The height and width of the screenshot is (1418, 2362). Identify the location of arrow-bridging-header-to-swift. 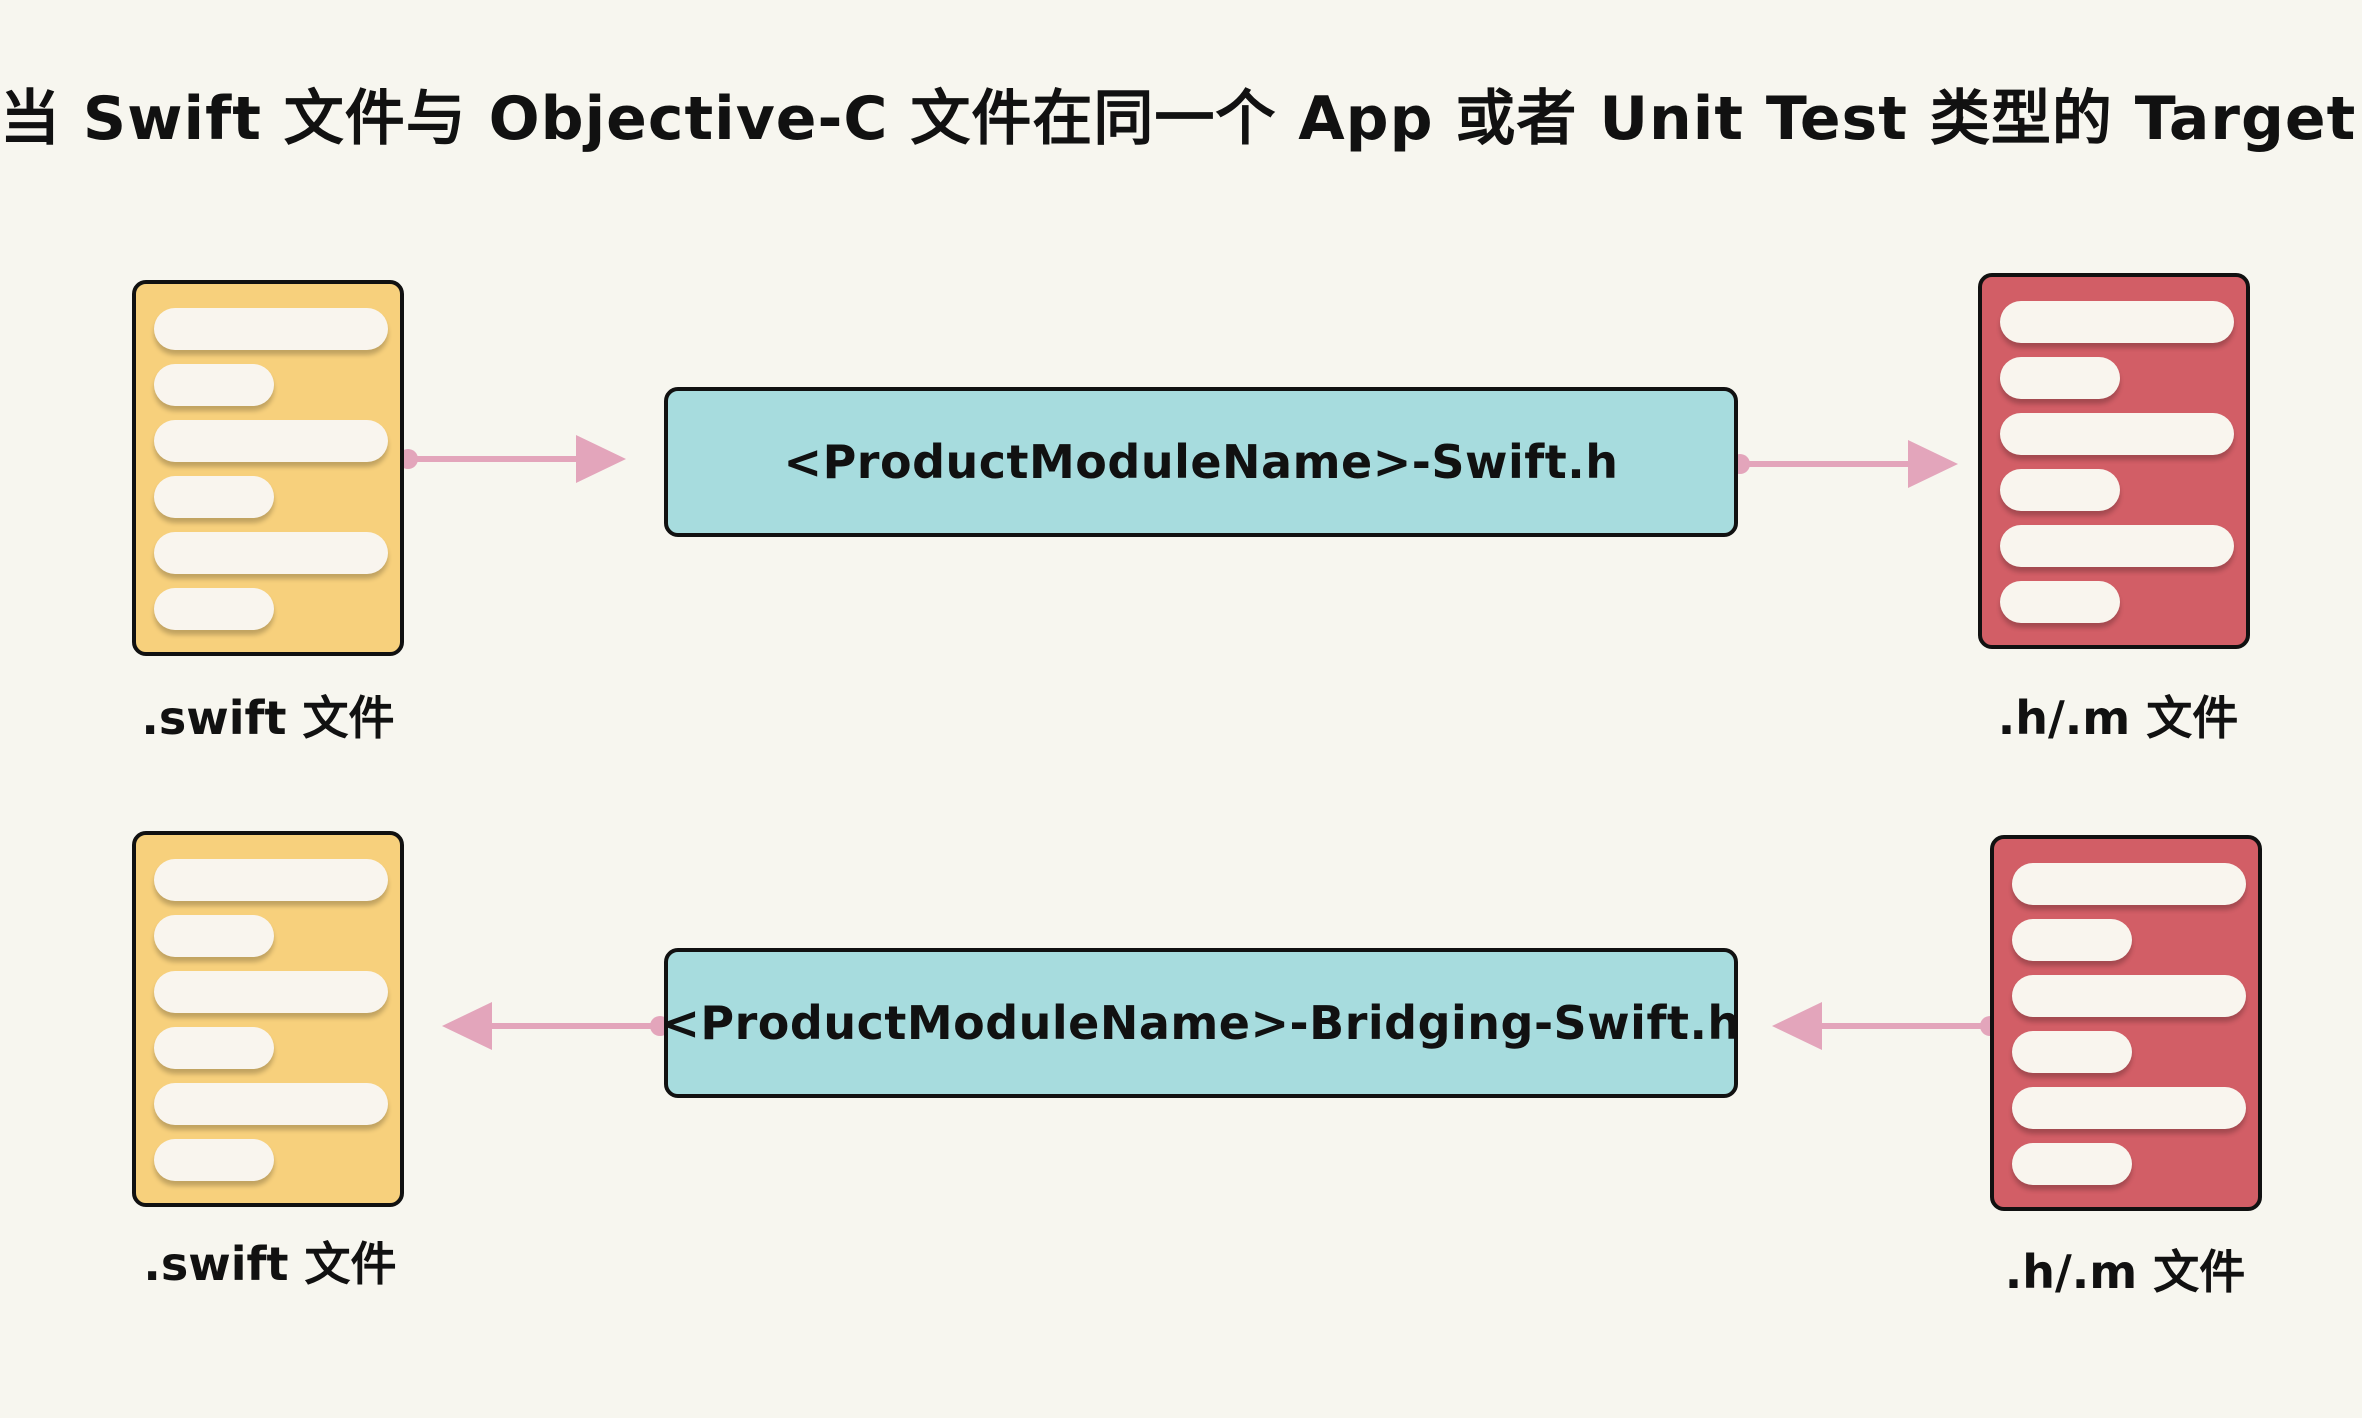
(556, 1026).